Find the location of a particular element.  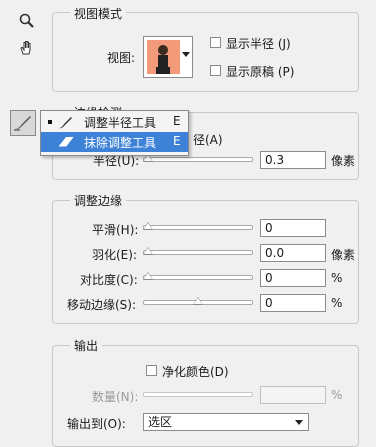

show-original-label: 显示原稿 (P) is located at coordinates (260, 72).